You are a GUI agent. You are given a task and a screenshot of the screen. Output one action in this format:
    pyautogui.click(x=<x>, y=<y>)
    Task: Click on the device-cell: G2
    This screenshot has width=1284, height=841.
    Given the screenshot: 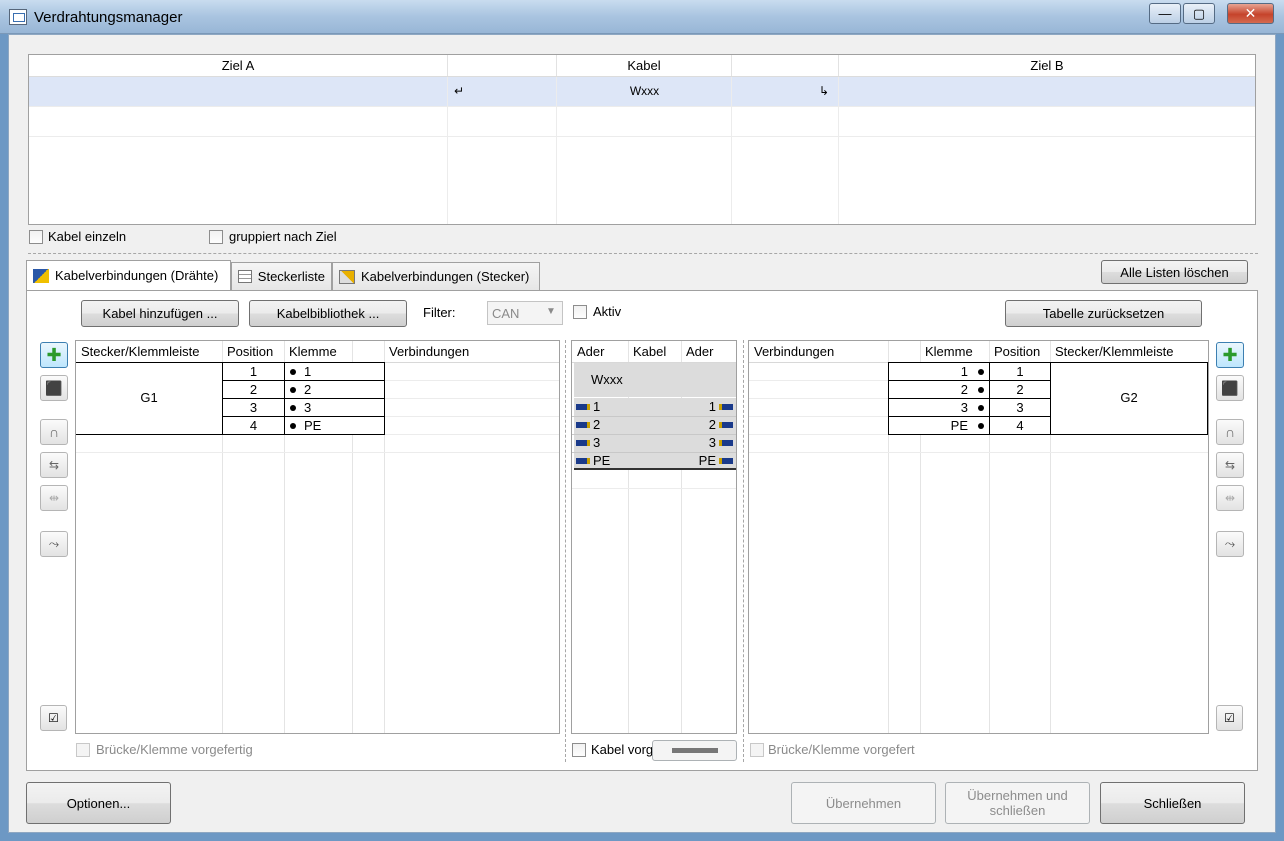 What is the action you would take?
    pyautogui.click(x=1129, y=398)
    